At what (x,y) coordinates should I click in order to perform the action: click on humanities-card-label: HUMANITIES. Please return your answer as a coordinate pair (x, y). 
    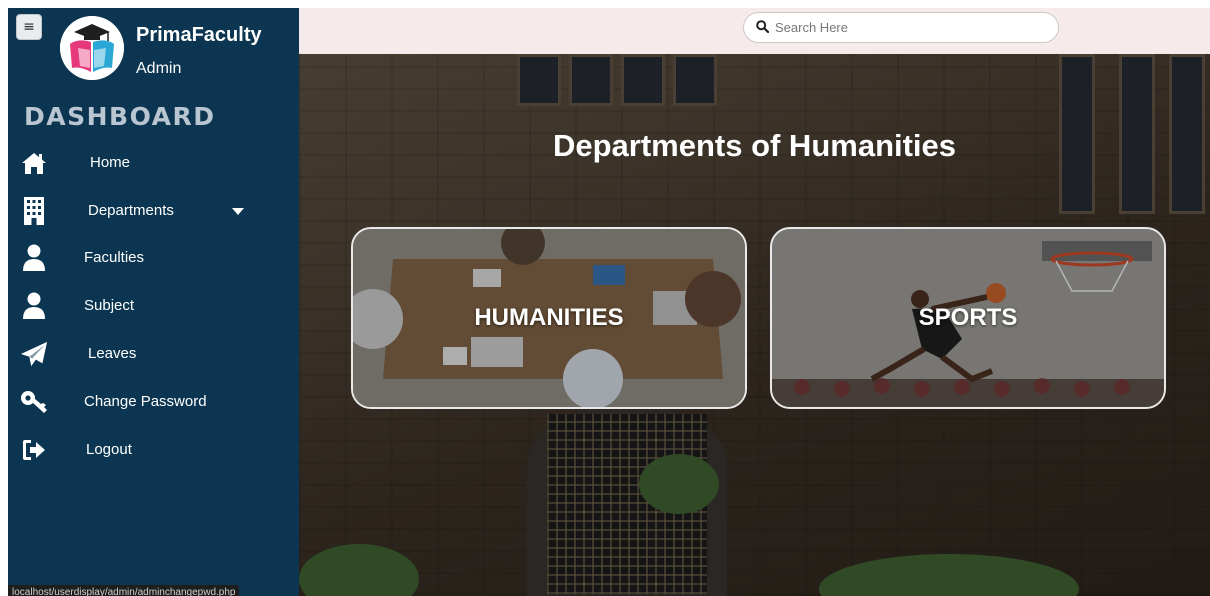
    Looking at the image, I should click on (549, 317).